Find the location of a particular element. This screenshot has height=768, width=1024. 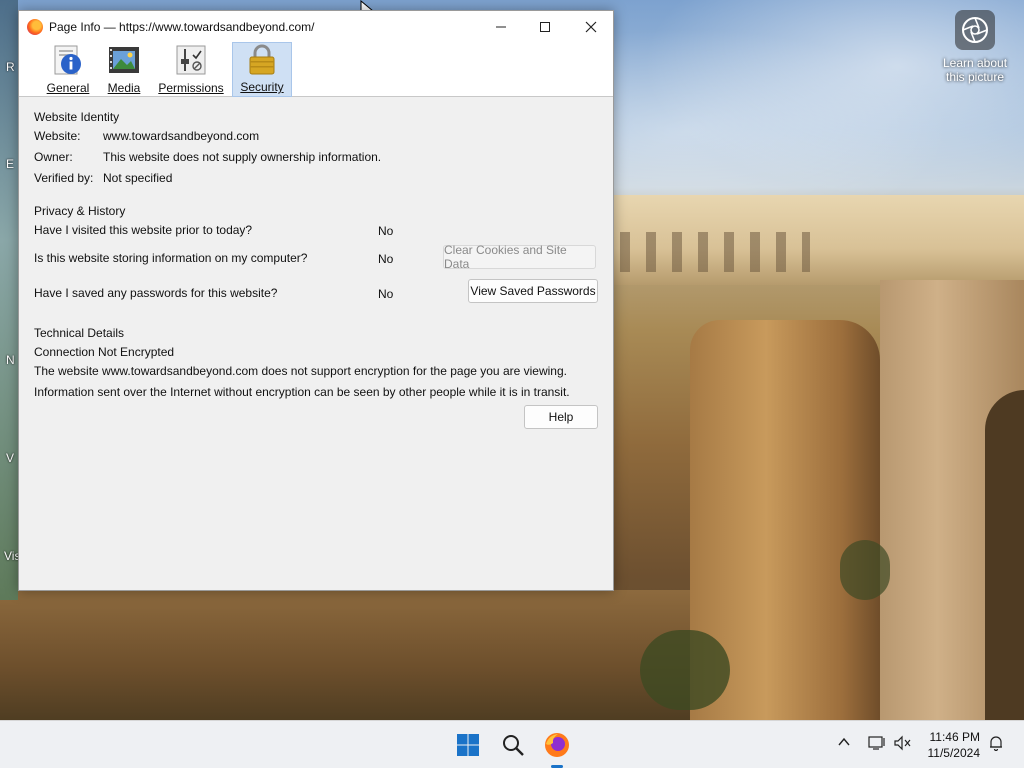

privacy-history-heading: Privacy & History is located at coordinates (80, 211).